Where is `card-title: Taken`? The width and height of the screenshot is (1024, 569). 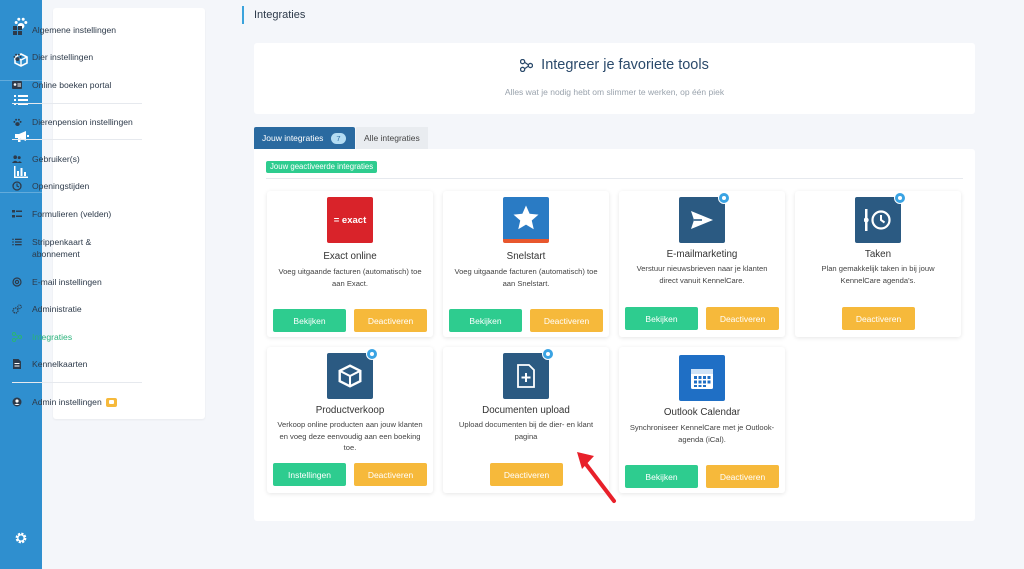 card-title: Taken is located at coordinates (878, 254).